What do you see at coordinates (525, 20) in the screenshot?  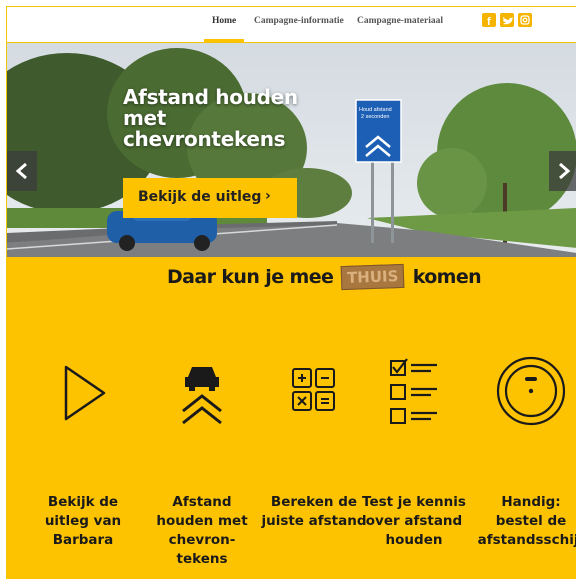 I see `instagram-icon` at bounding box center [525, 20].